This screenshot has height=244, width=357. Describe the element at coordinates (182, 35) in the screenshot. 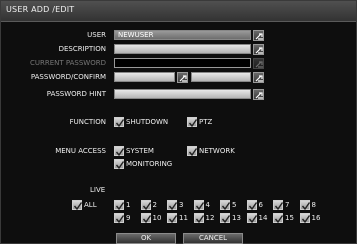

I see `user-field: NEWUSER` at that location.